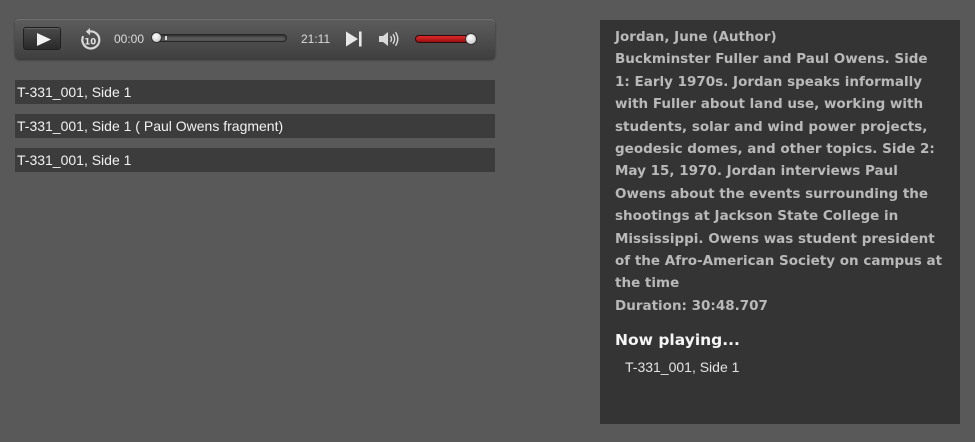 This screenshot has height=442, width=975. Describe the element at coordinates (471, 39) in the screenshot. I see `volume-handle` at that location.